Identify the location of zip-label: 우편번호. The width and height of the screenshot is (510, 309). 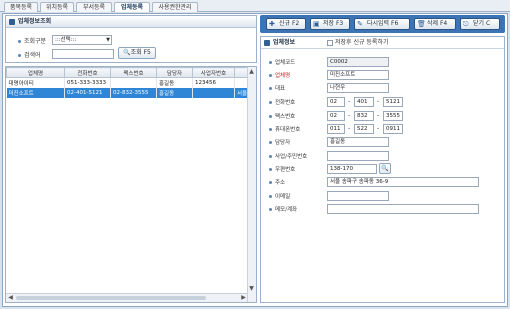
(282, 169).